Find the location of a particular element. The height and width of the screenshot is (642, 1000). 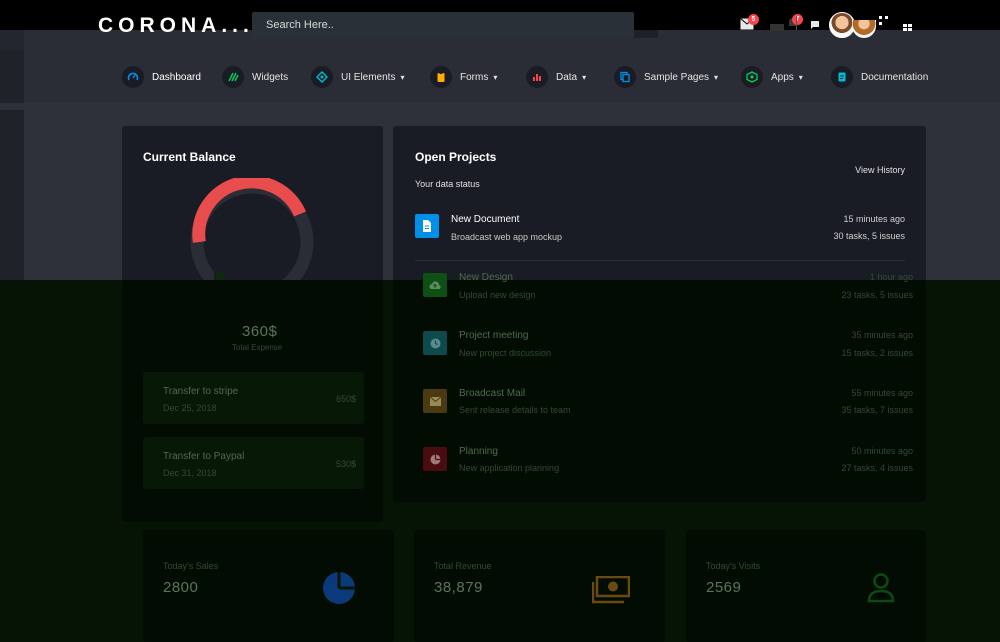

stat-value: 2800 is located at coordinates (181, 587).